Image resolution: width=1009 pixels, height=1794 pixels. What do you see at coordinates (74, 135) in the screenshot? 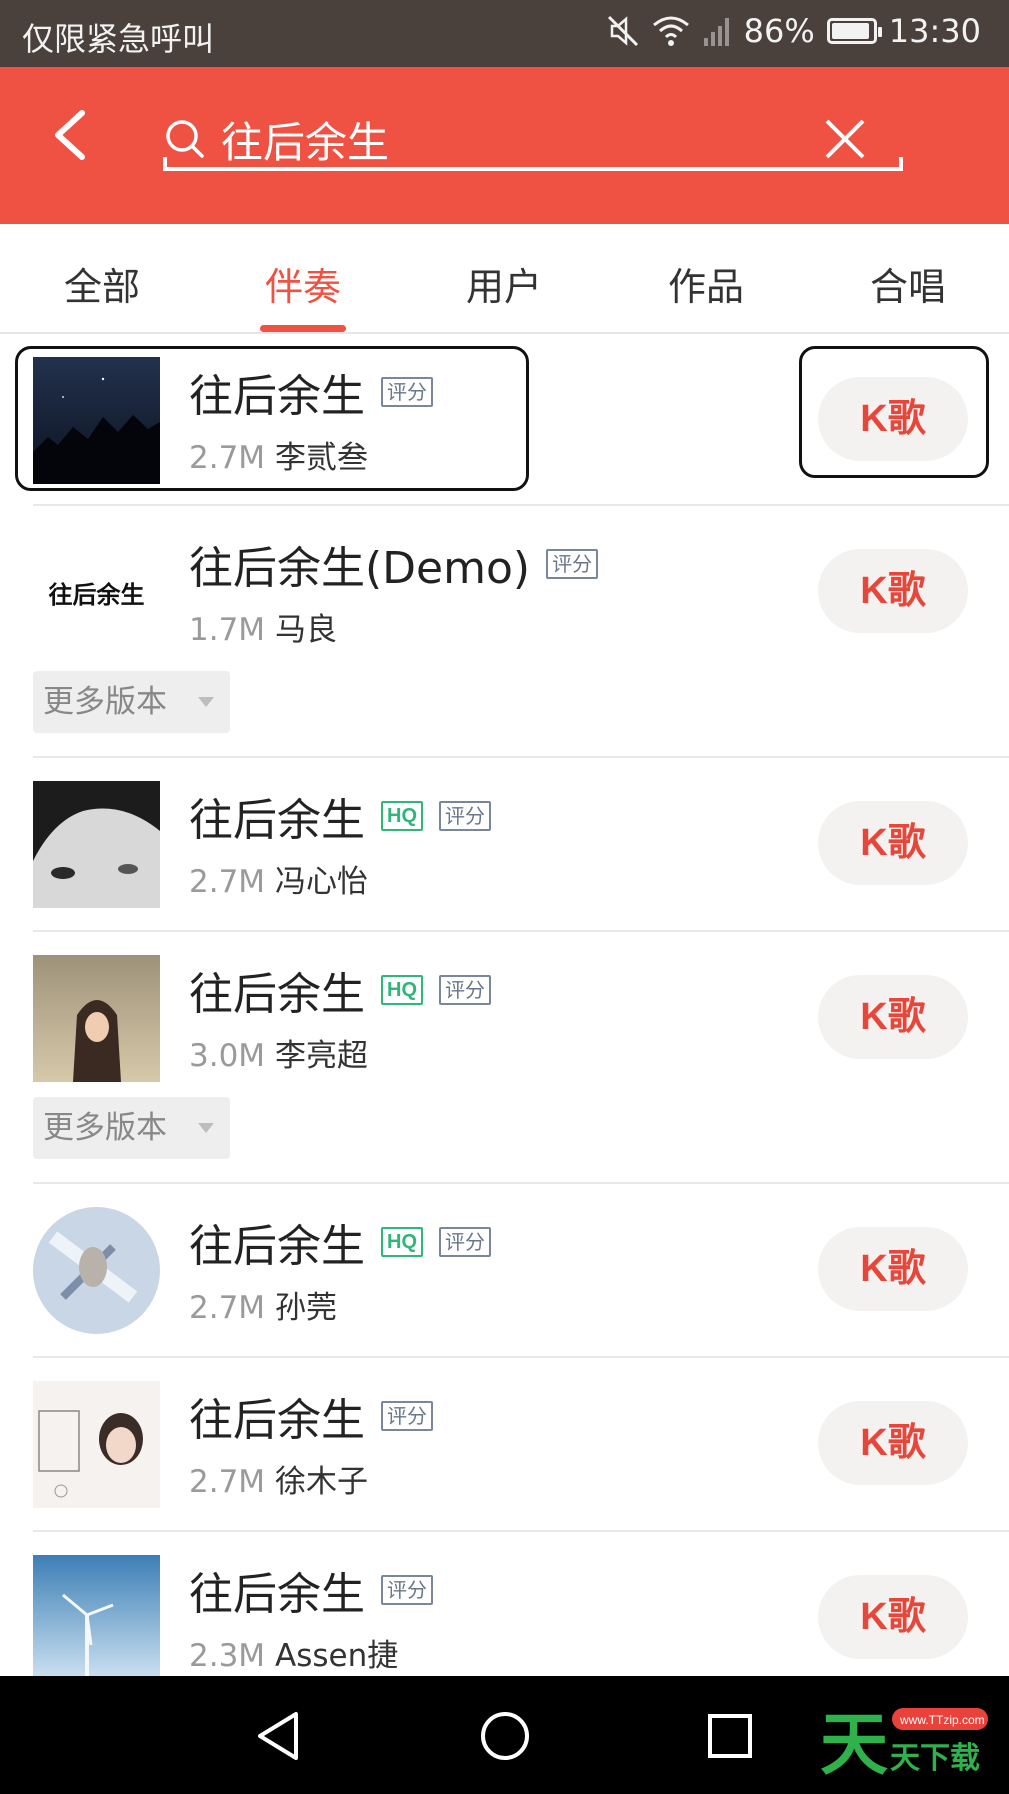
I see `back-arrow-icon` at bounding box center [74, 135].